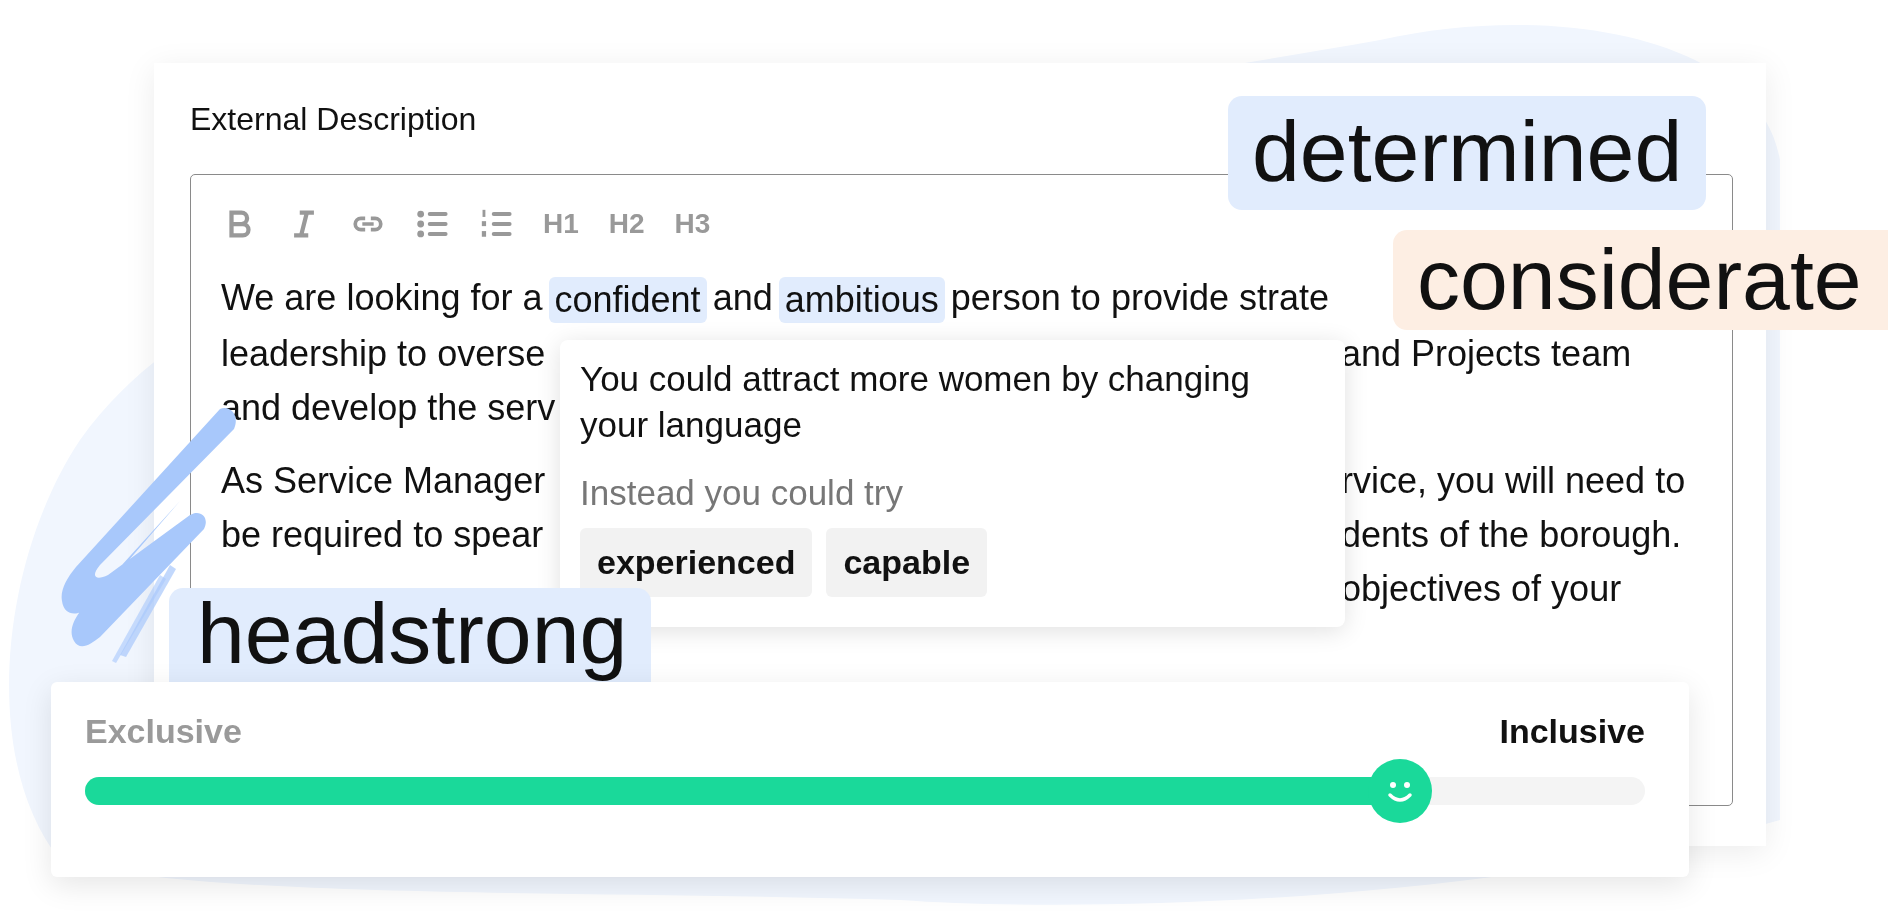  I want to click on text-line: We are looking for a, so click(382, 298).